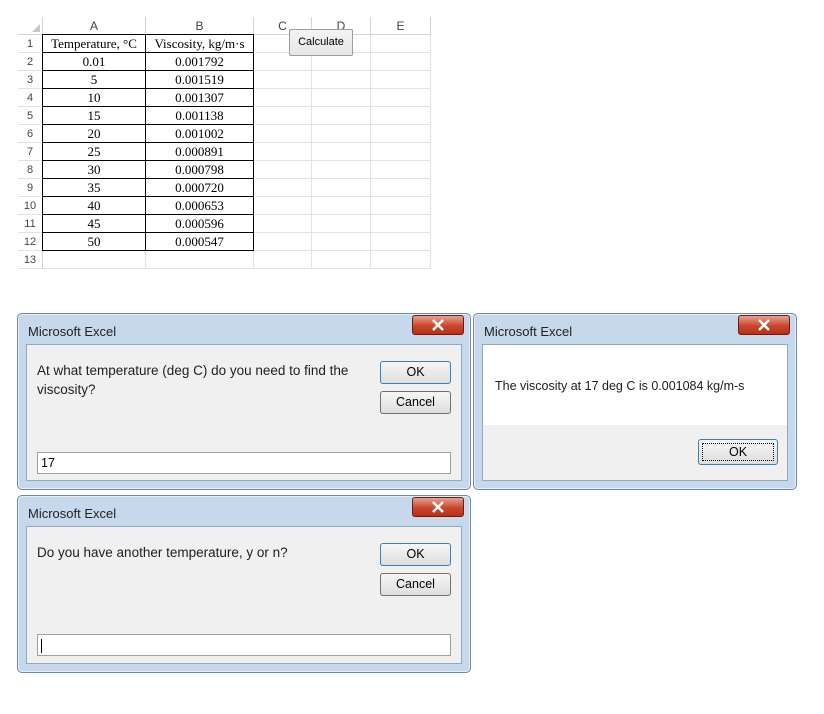 The height and width of the screenshot is (714, 824). Describe the element at coordinates (94, 223) in the screenshot. I see `temperature-cell: 45` at that location.